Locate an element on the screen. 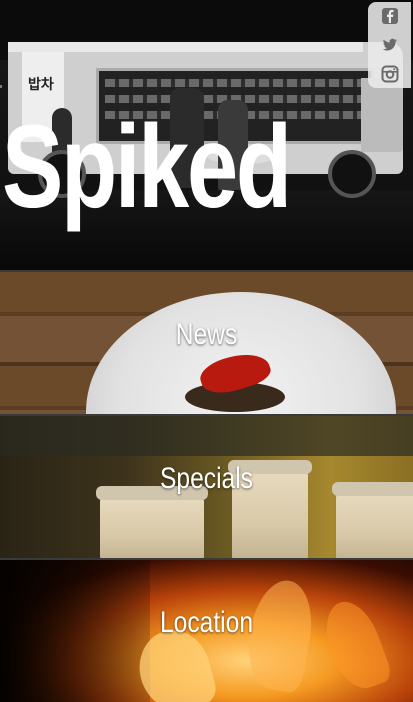 This screenshot has height=702, width=413. site-title: Spiked is located at coordinates (147, 167).